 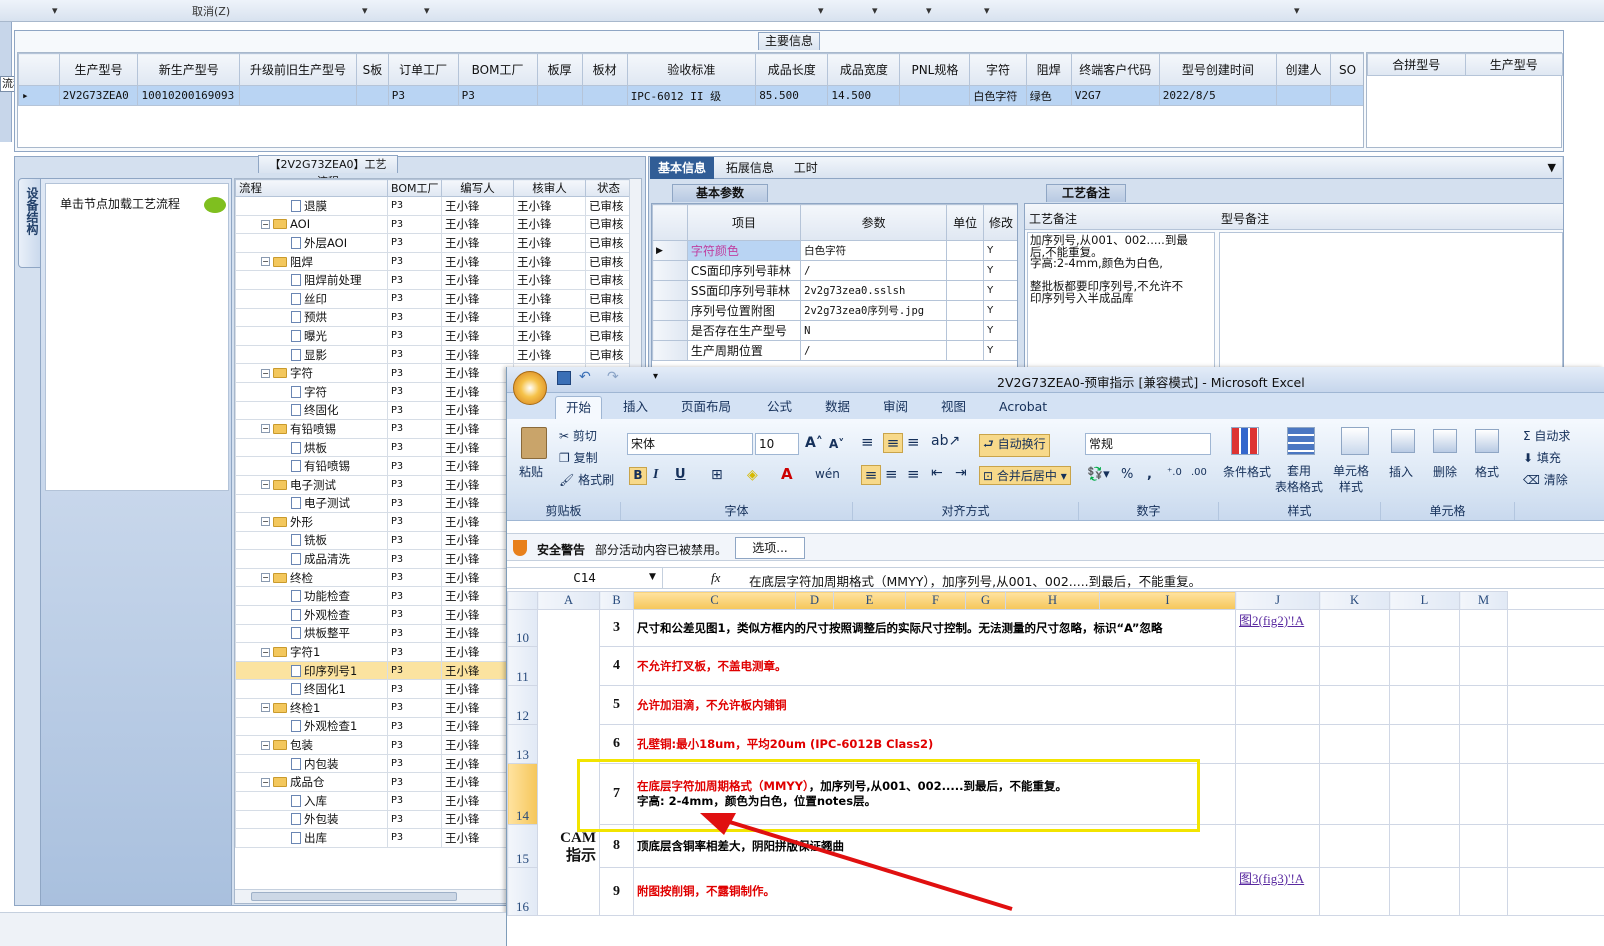 I want to click on tree-node-label: 终检, so click(x=301, y=578).